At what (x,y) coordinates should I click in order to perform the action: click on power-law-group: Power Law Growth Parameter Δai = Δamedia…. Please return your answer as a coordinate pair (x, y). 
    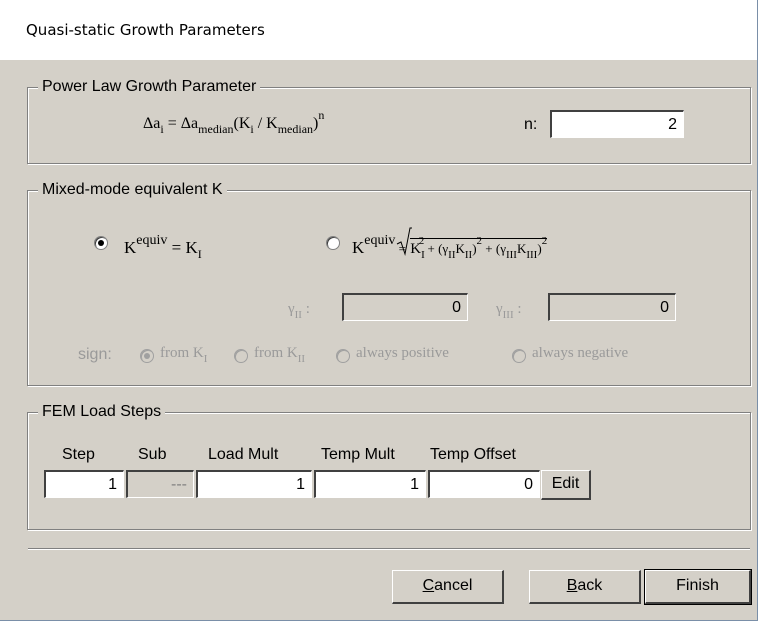
    Looking at the image, I should click on (389, 121).